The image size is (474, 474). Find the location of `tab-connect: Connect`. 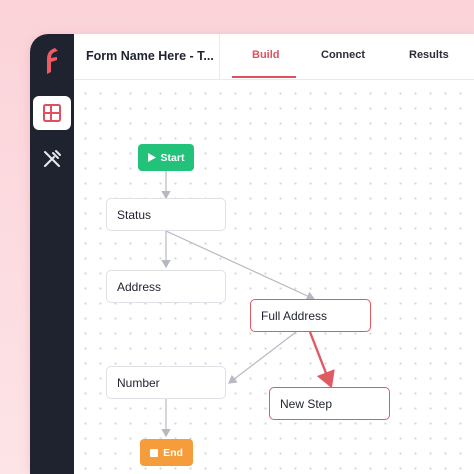

tab-connect: Connect is located at coordinates (343, 55).